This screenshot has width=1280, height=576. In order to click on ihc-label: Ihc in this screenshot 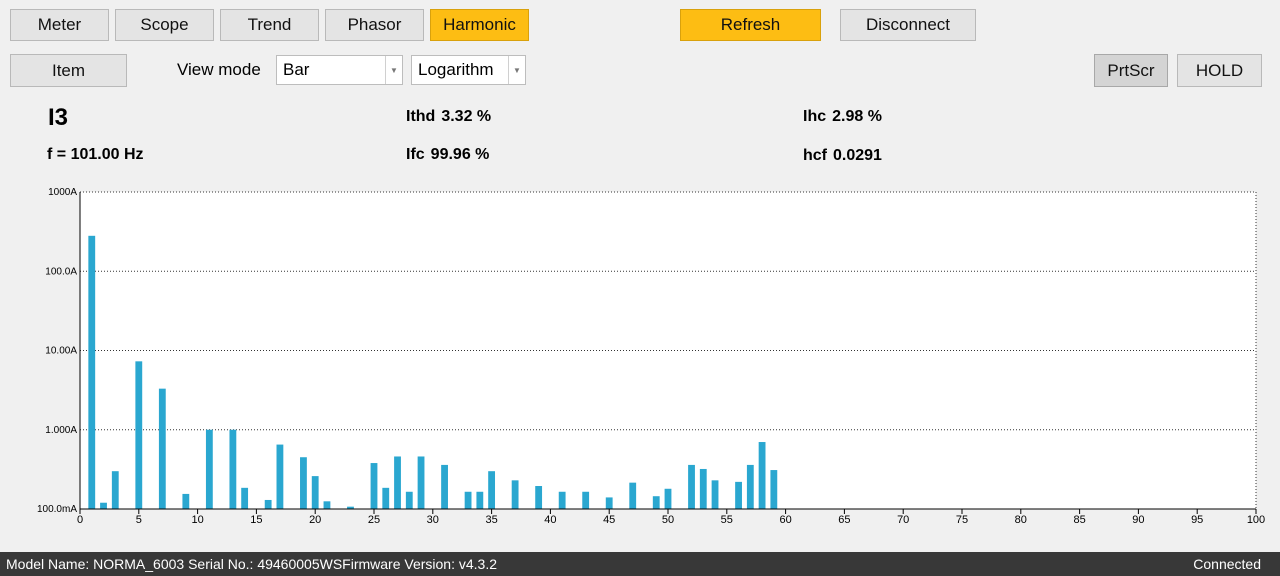, I will do `click(815, 116)`.